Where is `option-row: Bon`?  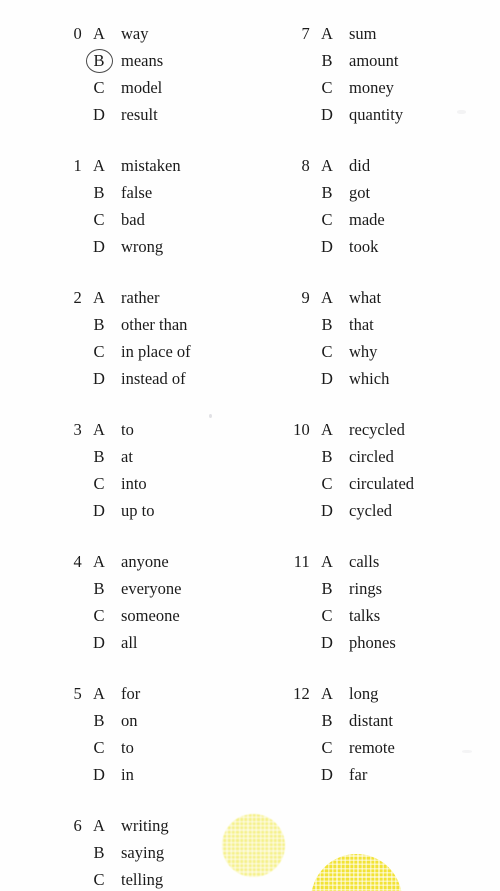
option-row: Bon is located at coordinates (123, 720).